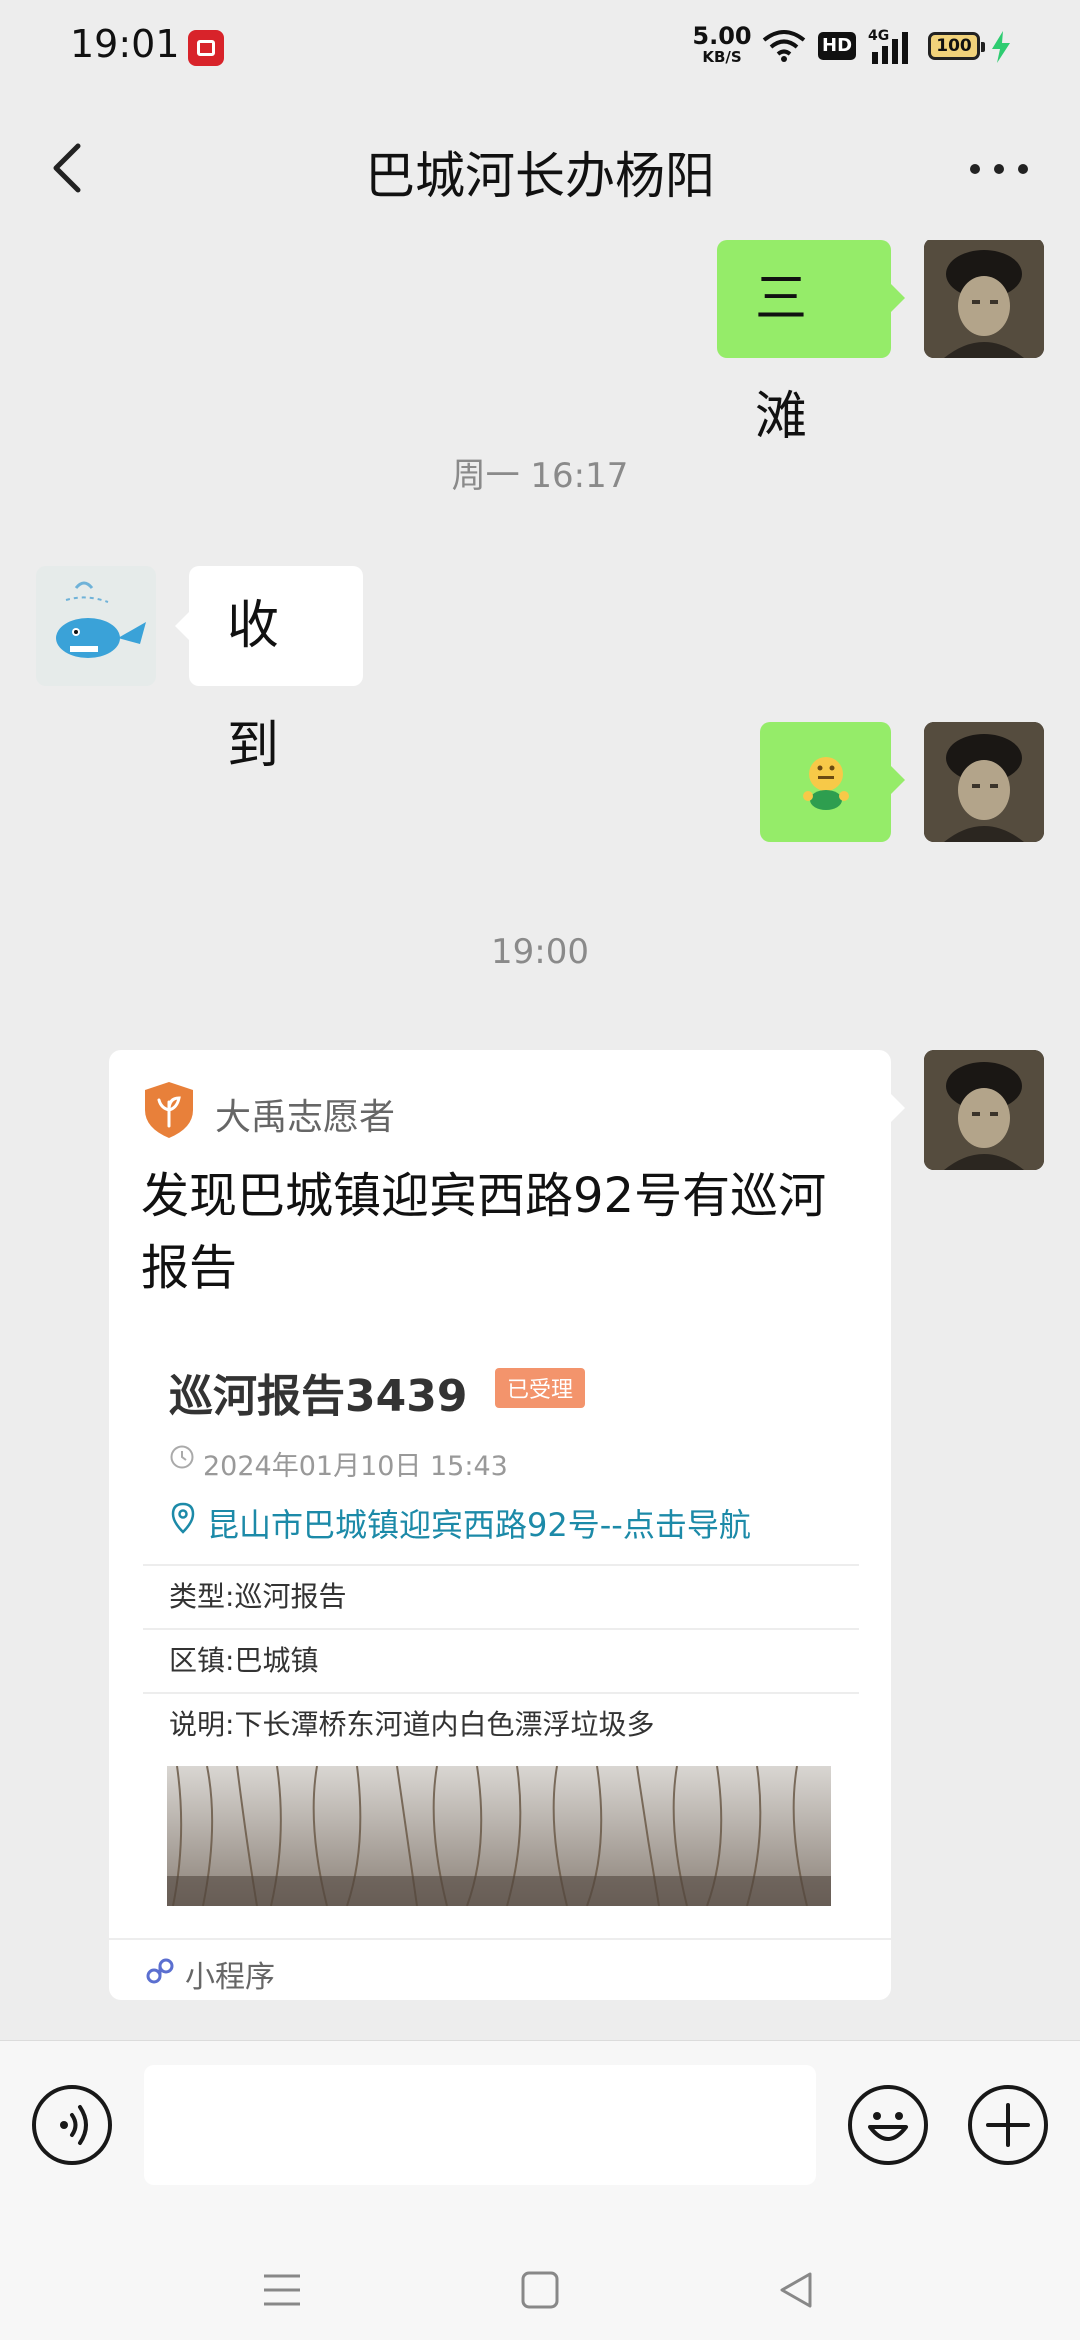 This screenshot has width=1080, height=2340. Describe the element at coordinates (999, 167) in the screenshot. I see `more-options-icon` at that location.